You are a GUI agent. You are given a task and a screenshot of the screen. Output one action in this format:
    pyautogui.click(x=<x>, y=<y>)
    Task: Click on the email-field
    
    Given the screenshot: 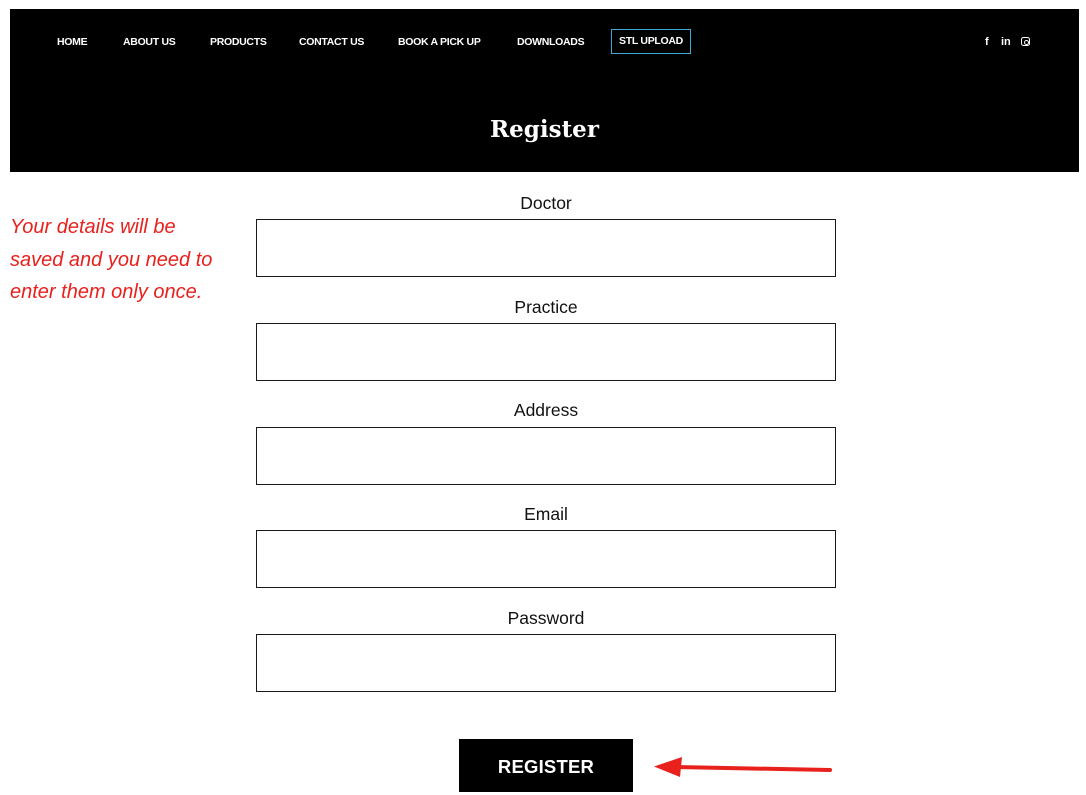 What is the action you would take?
    pyautogui.click(x=546, y=559)
    